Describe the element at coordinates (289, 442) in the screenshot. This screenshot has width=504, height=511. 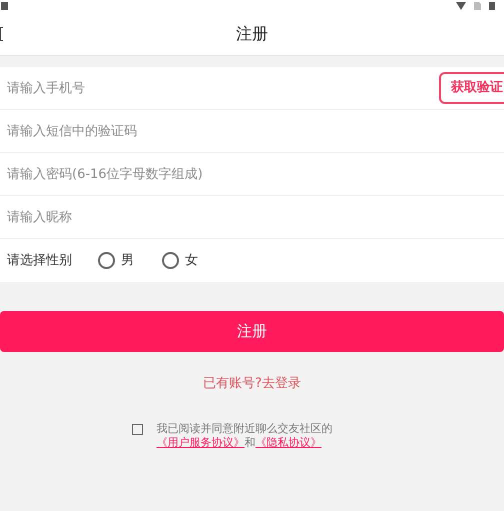
I see `privacy-link: 《隐私协议》` at that location.